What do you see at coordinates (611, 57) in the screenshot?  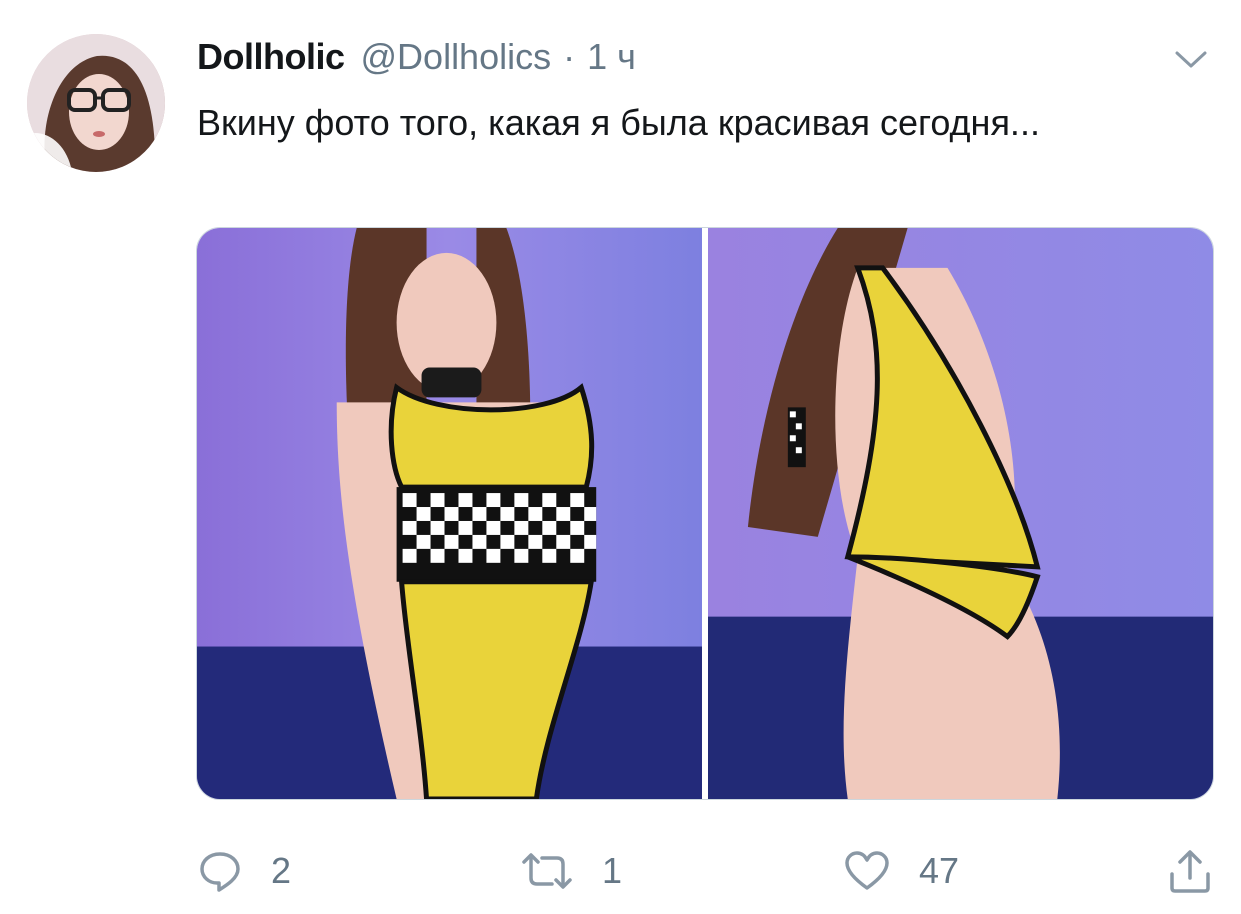 I see `timestamp: 1 ч` at bounding box center [611, 57].